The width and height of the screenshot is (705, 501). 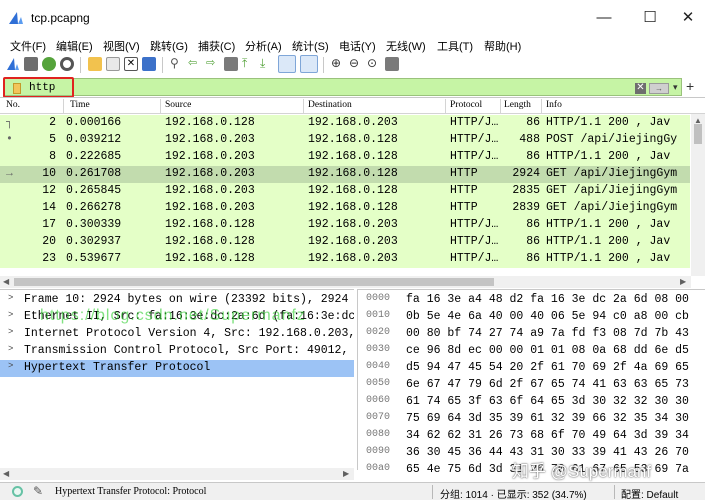 What do you see at coordinates (177, 474) in the screenshot?
I see `details-horizontal-scrollbar: ◀ ▶` at bounding box center [177, 474].